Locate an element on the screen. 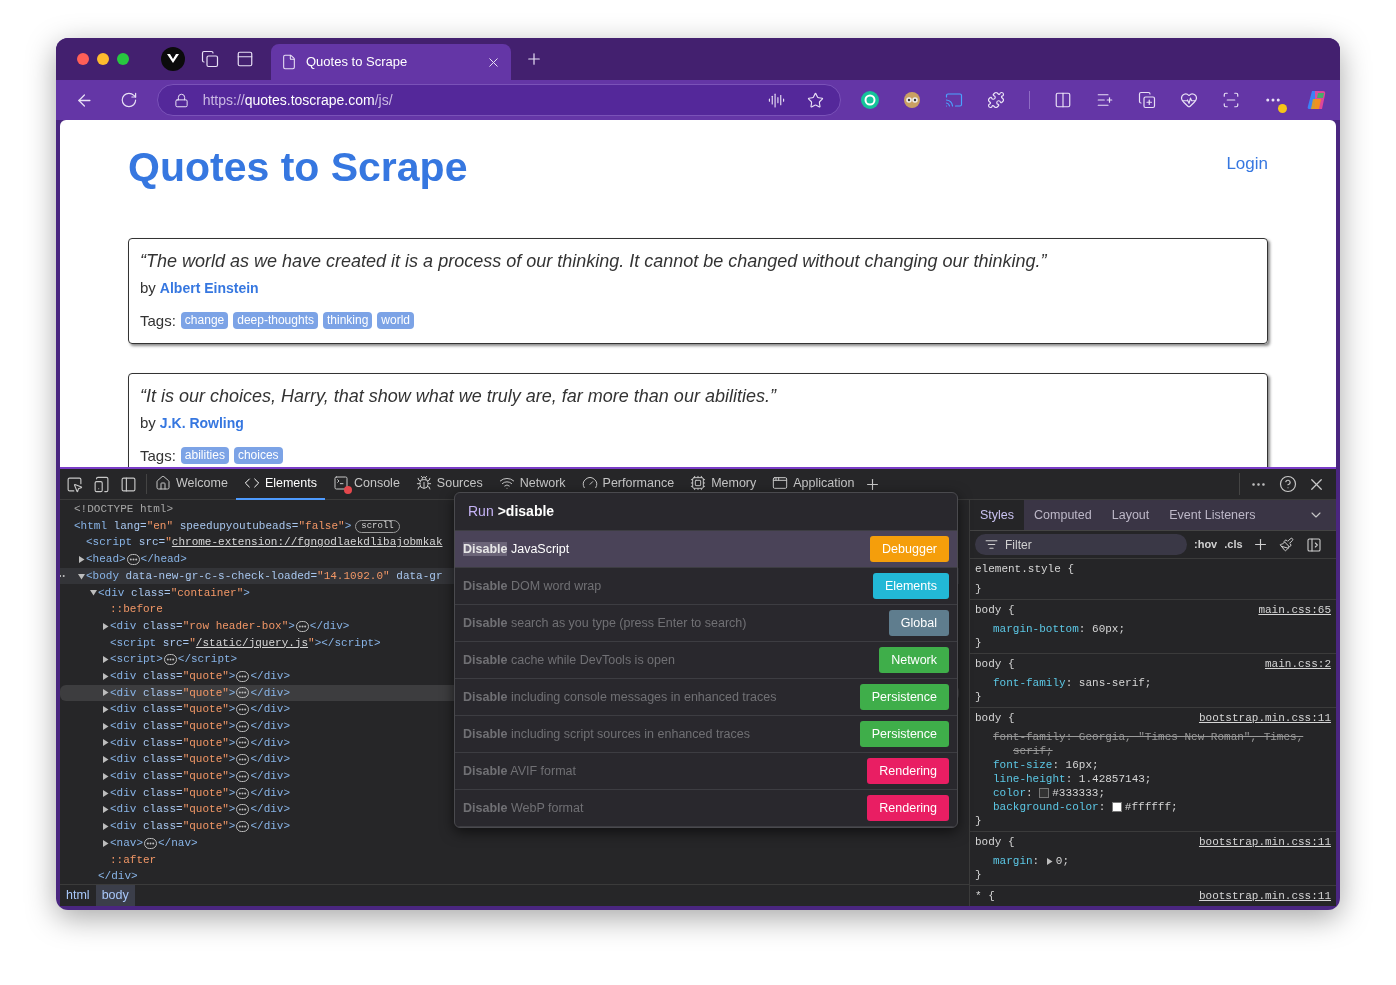  css-declaration: font-size: 16px; is located at coordinates (1046, 765).